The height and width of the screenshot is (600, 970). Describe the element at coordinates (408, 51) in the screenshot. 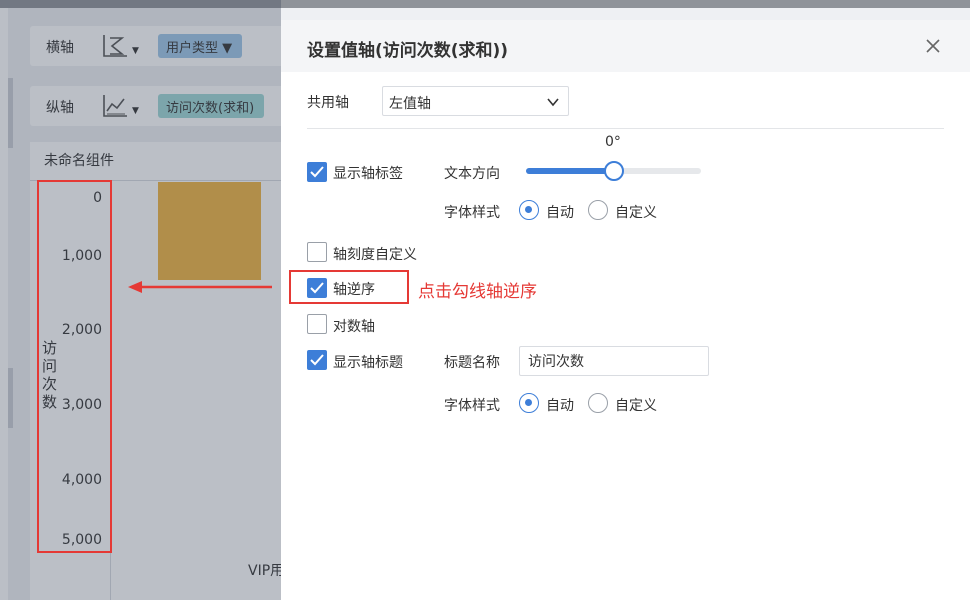

I see `dialog-title: 设置值轴(访问次数(求和))` at that location.